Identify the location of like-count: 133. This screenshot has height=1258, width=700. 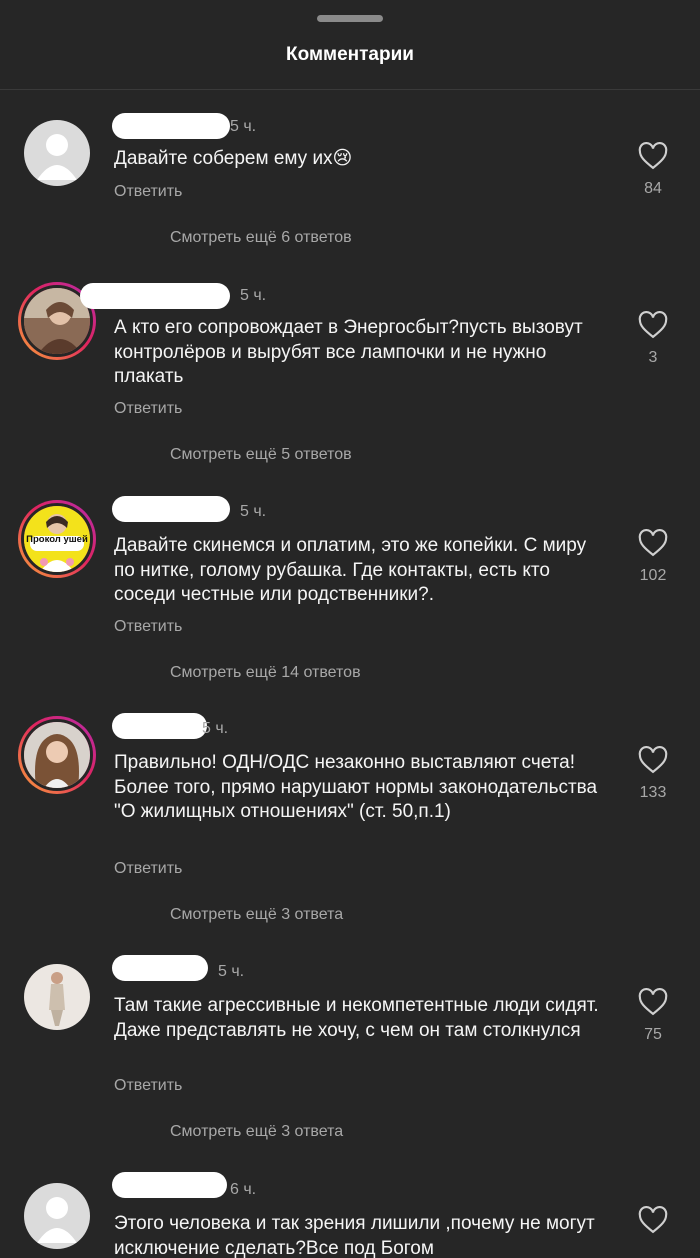
(653, 792).